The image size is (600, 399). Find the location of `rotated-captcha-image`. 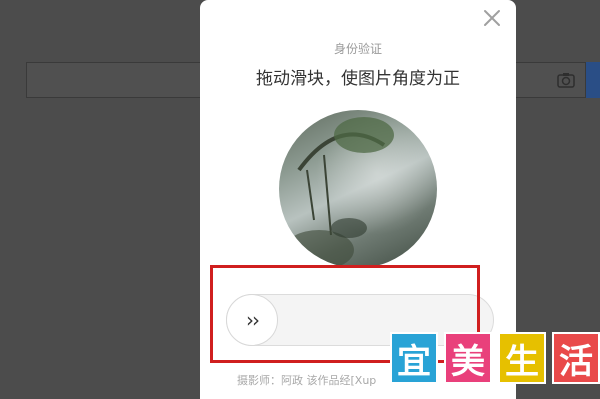

rotated-captcha-image is located at coordinates (358, 189).